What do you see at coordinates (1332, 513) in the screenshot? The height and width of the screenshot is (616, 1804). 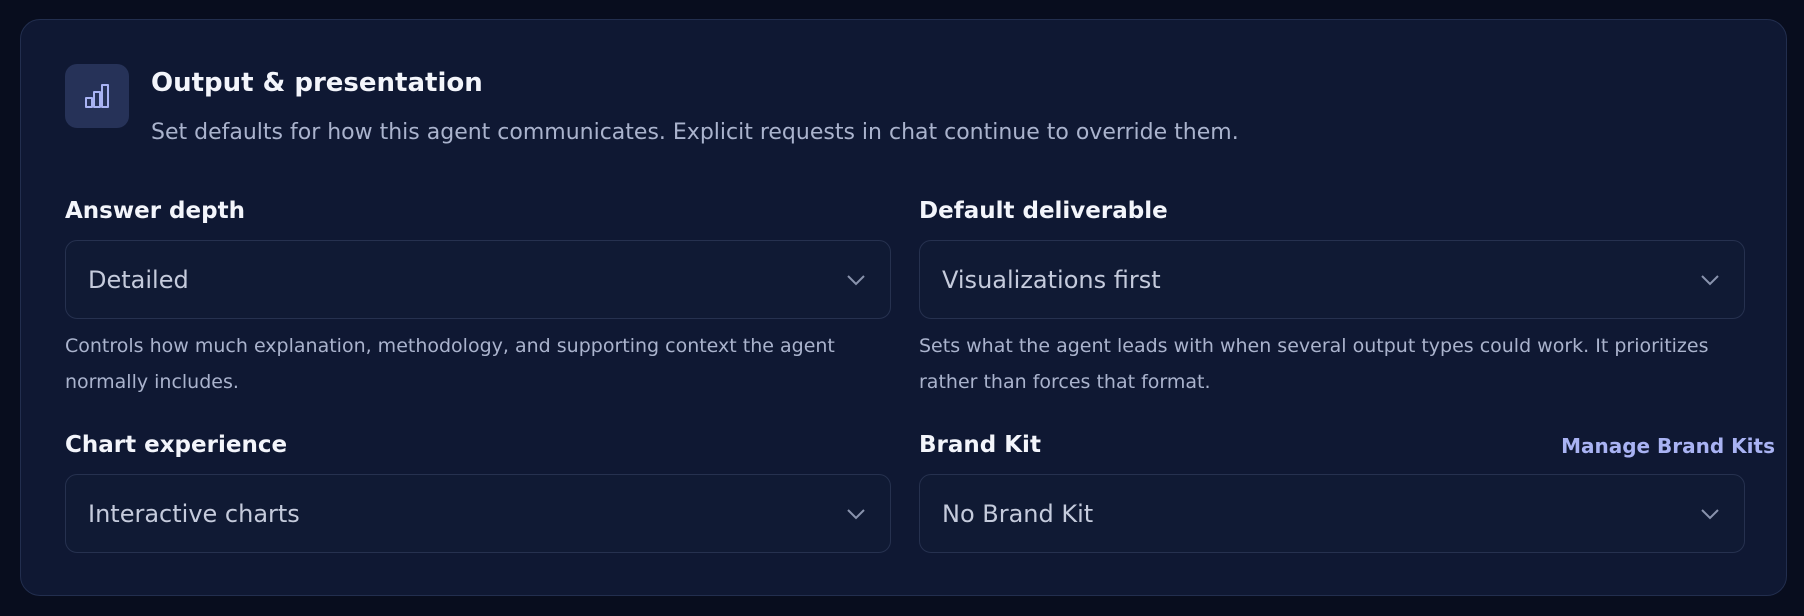 I see `brand-kit-select: No Brand Kit` at bounding box center [1332, 513].